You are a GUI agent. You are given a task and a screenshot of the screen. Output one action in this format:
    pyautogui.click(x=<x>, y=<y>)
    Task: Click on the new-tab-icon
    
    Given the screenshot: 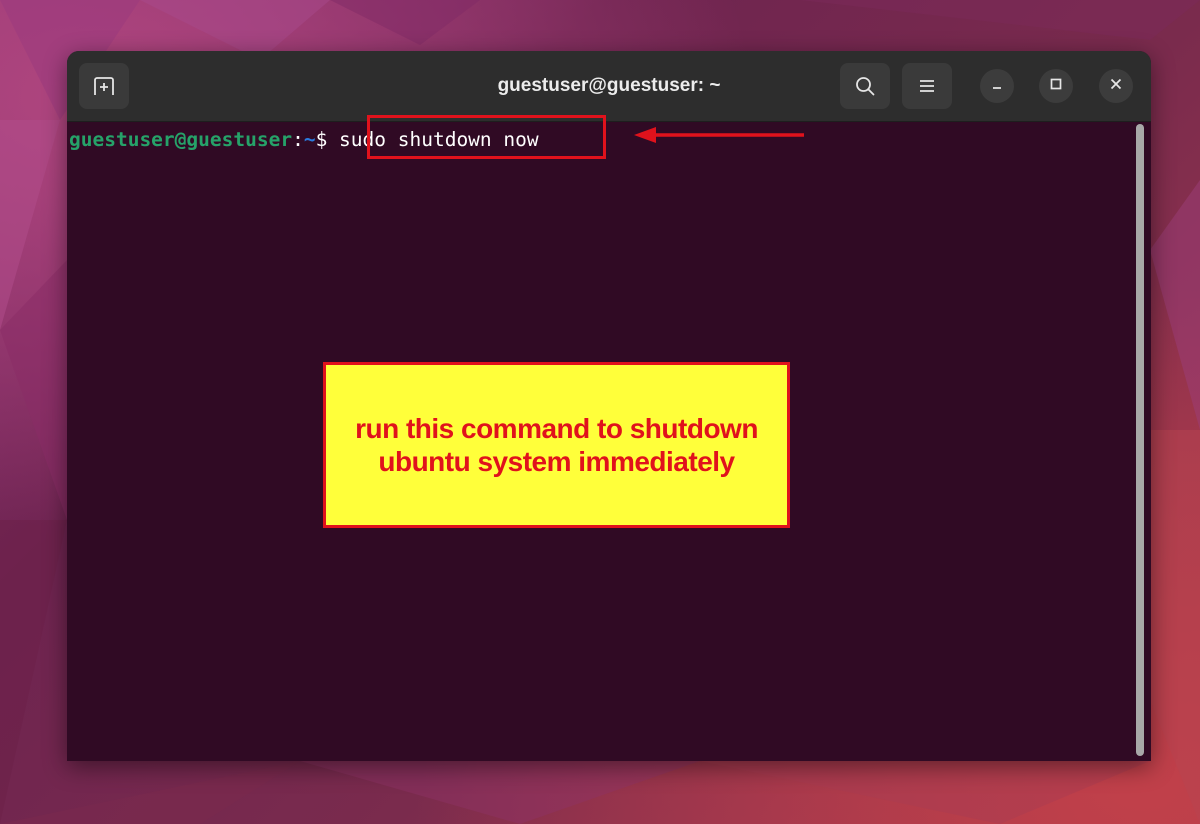 What is the action you would take?
    pyautogui.click(x=104, y=86)
    